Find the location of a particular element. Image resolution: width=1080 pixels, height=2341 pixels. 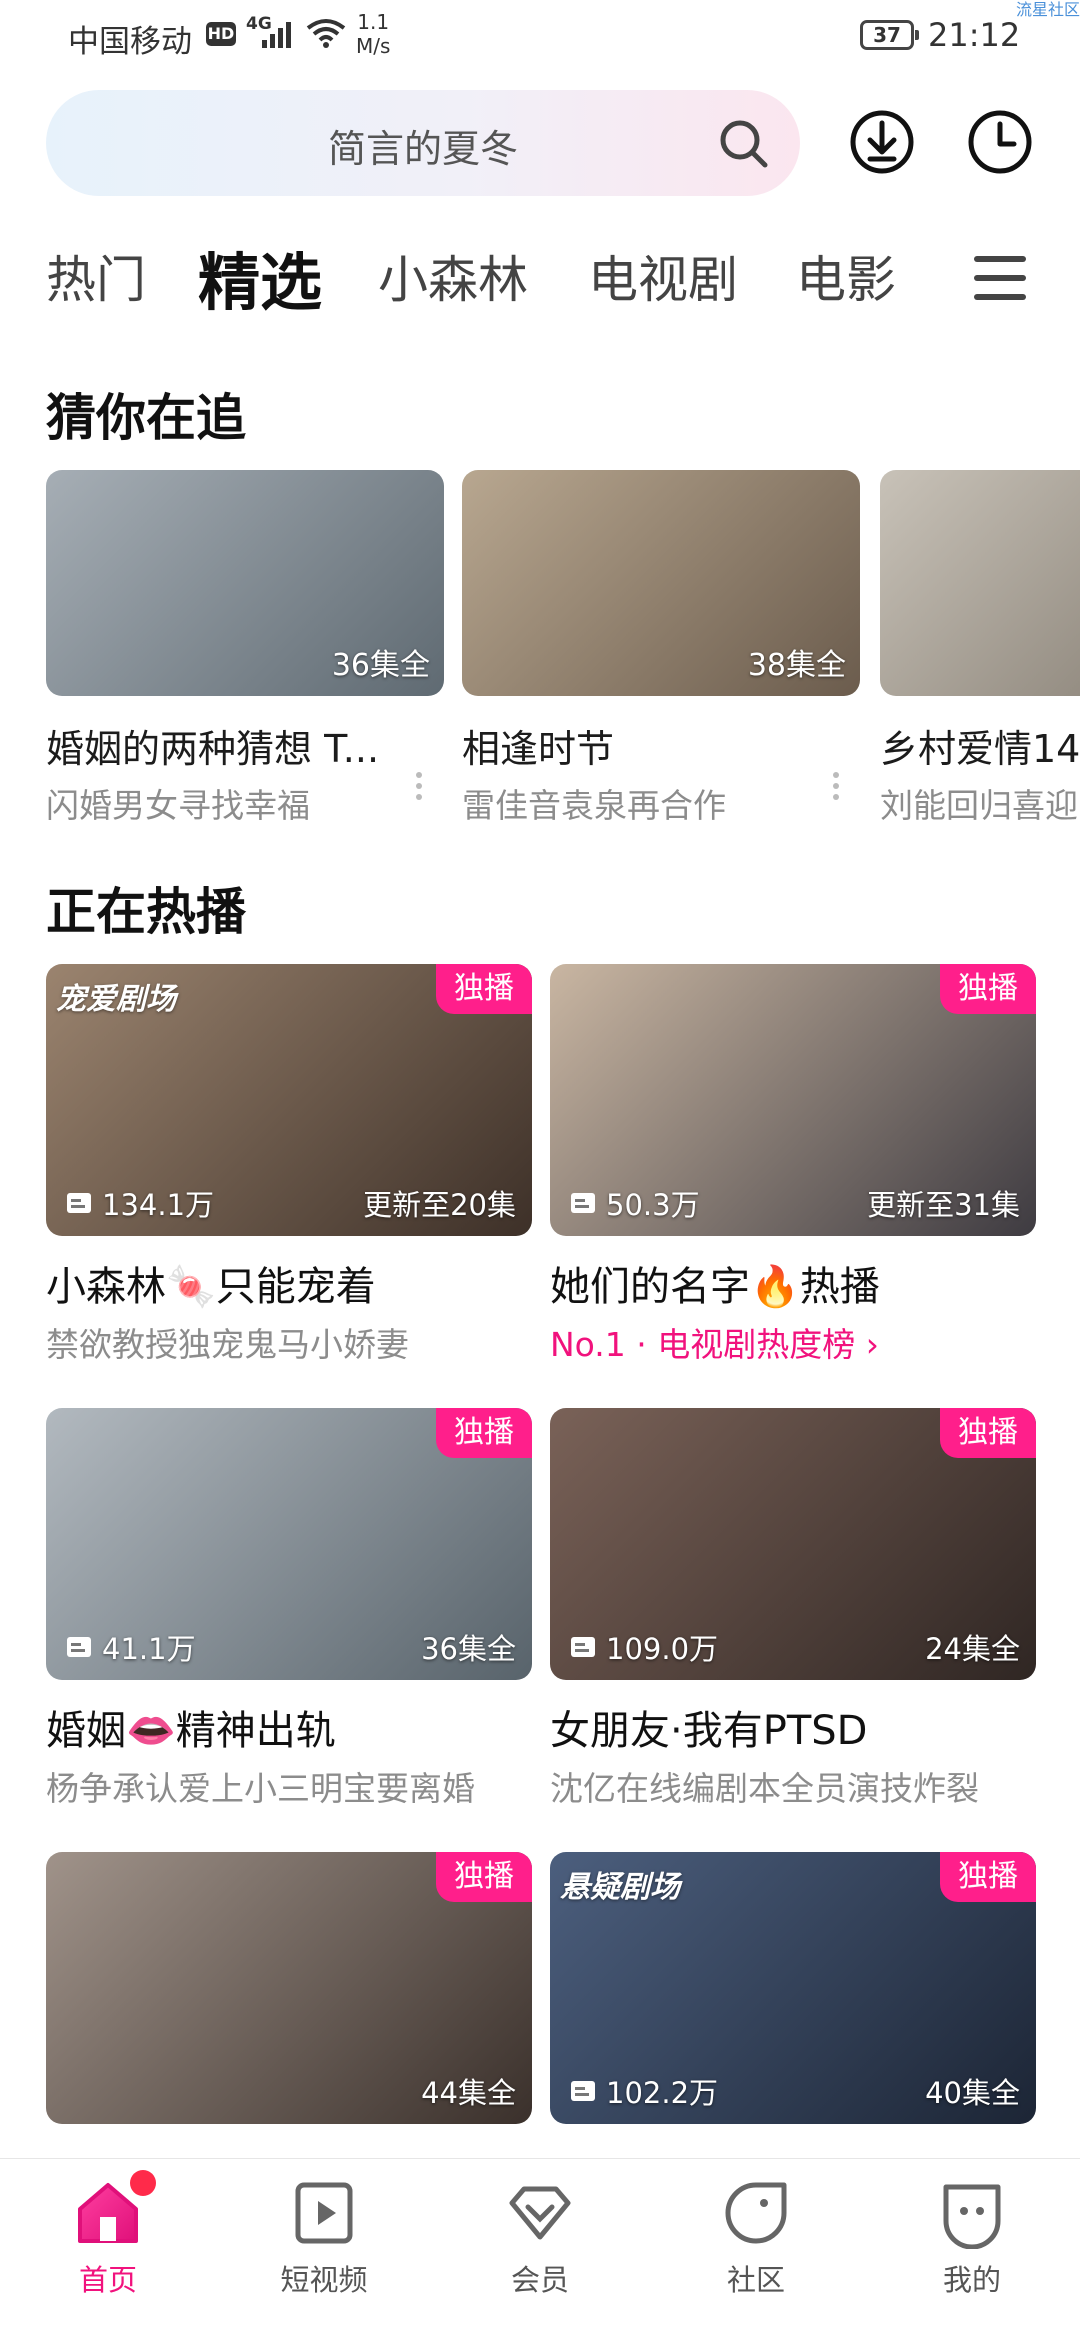

guess-card: 乡村爱情14 刘能回归喜迎 is located at coordinates (980, 648).